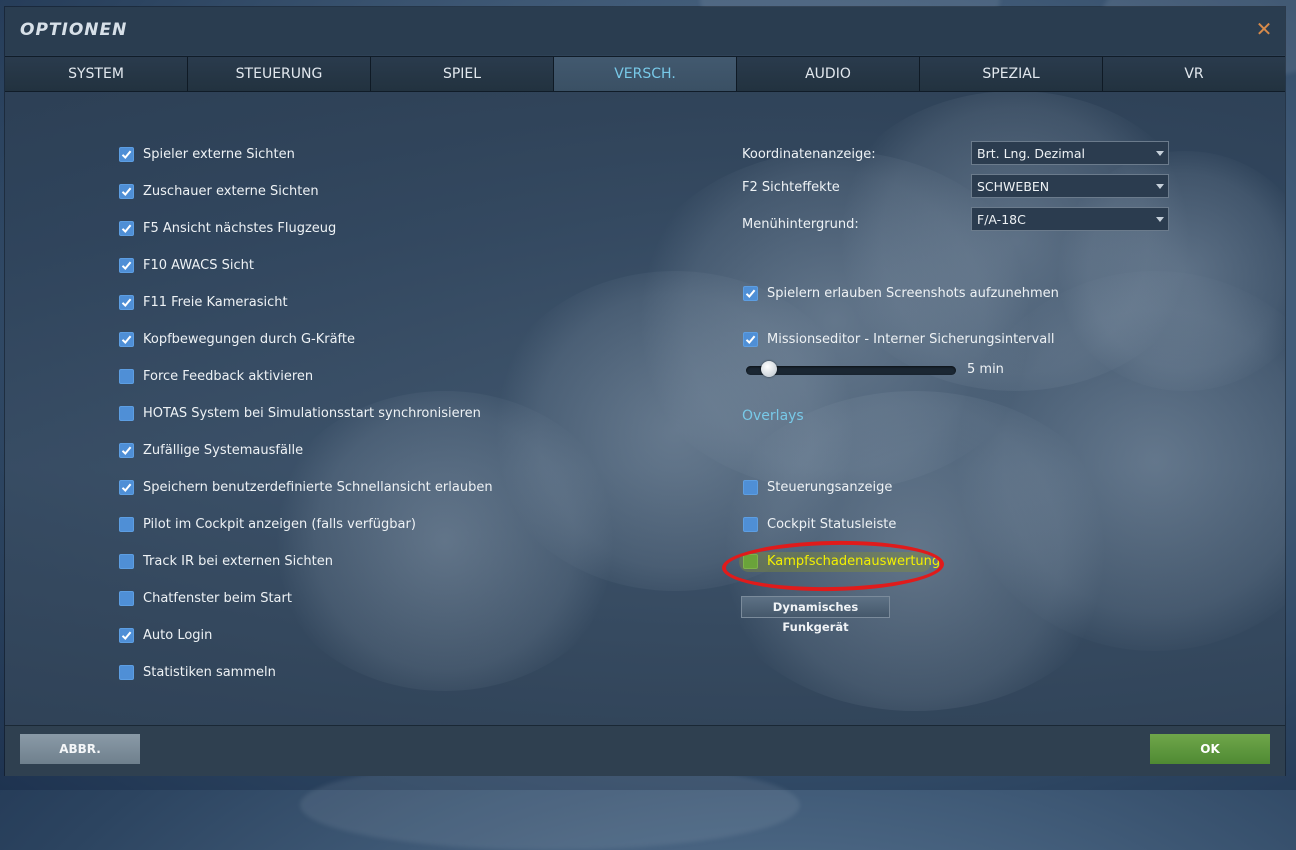 This screenshot has width=1296, height=850. Describe the element at coordinates (645, 31) in the screenshot. I see `title-bar: OPTIONEN ✕` at that location.